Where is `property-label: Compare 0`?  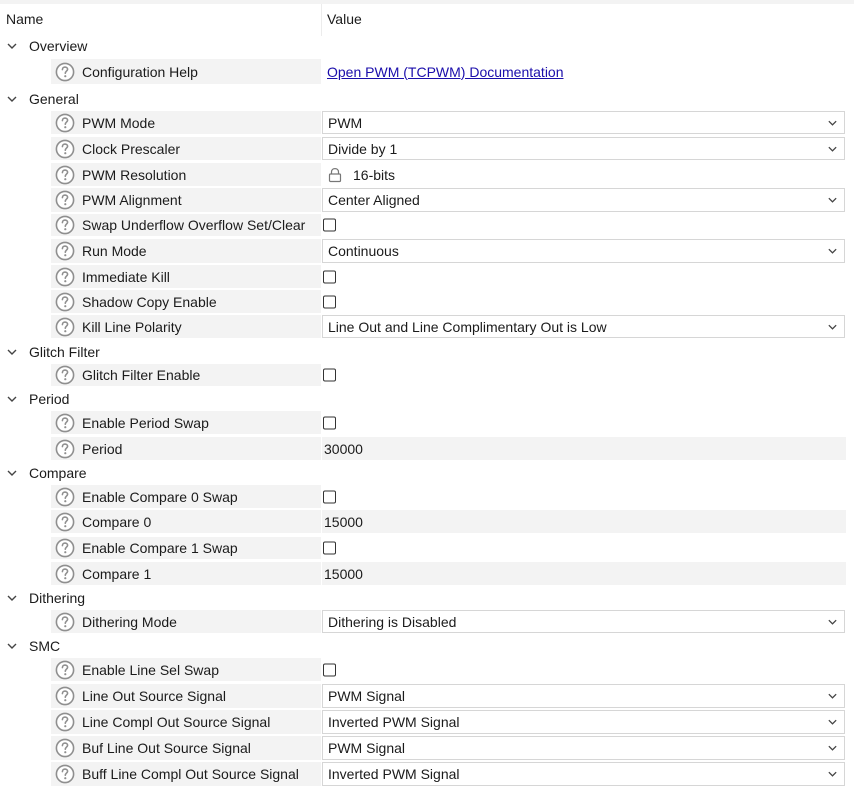
property-label: Compare 0 is located at coordinates (117, 521).